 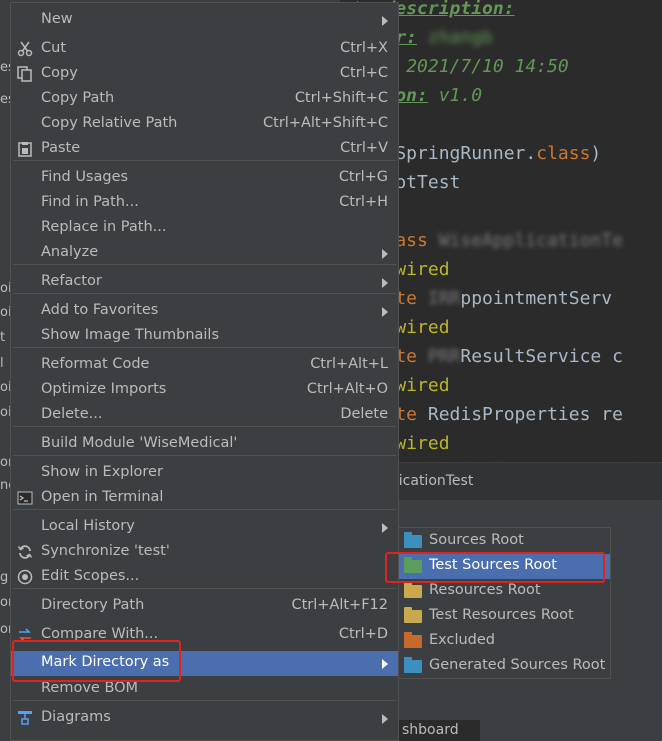 I want to click on menu-item-label: Build Module 'WiseMedical', so click(x=139, y=443).